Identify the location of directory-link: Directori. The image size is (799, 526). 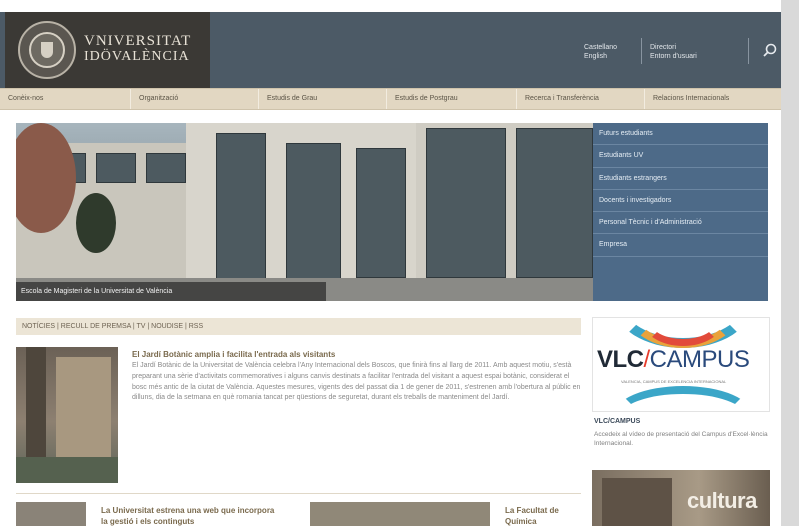
(673, 47).